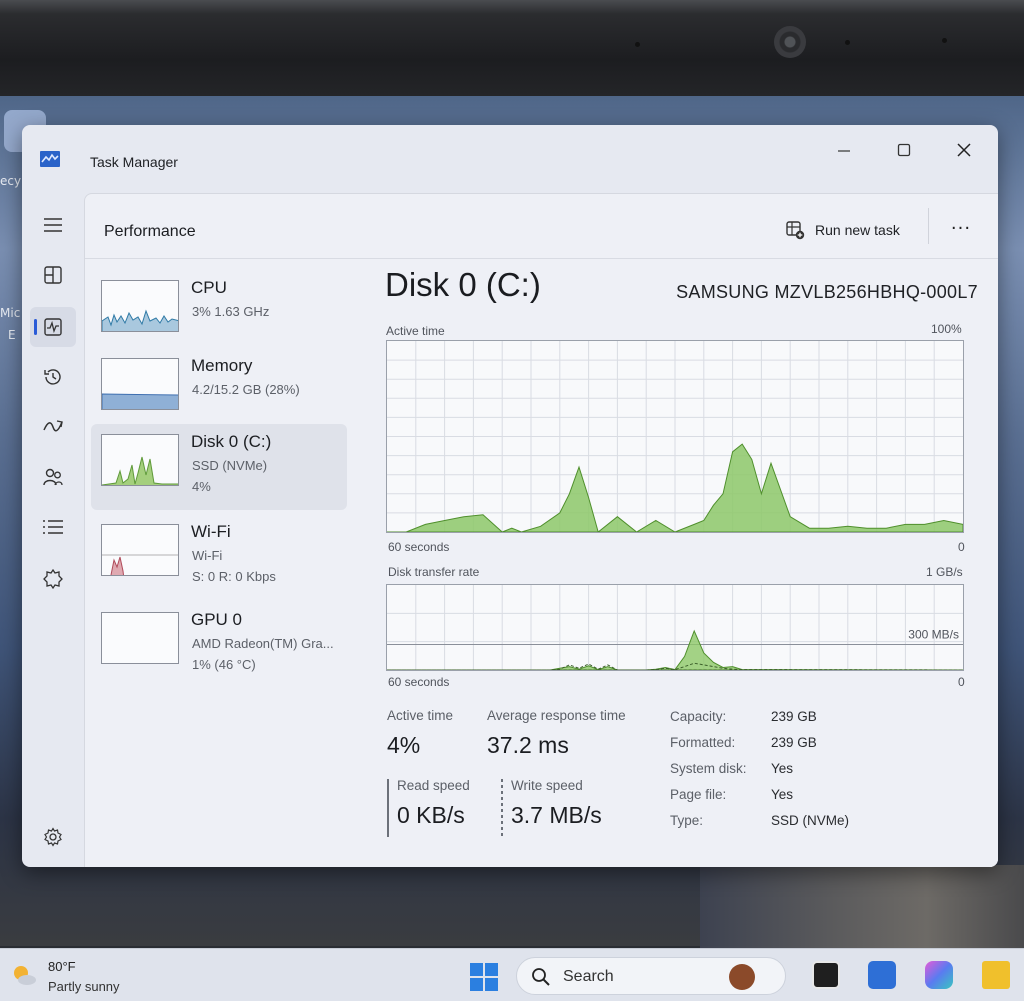 The image size is (1024, 1001). I want to click on run-new-task-label: Run new task, so click(857, 230).